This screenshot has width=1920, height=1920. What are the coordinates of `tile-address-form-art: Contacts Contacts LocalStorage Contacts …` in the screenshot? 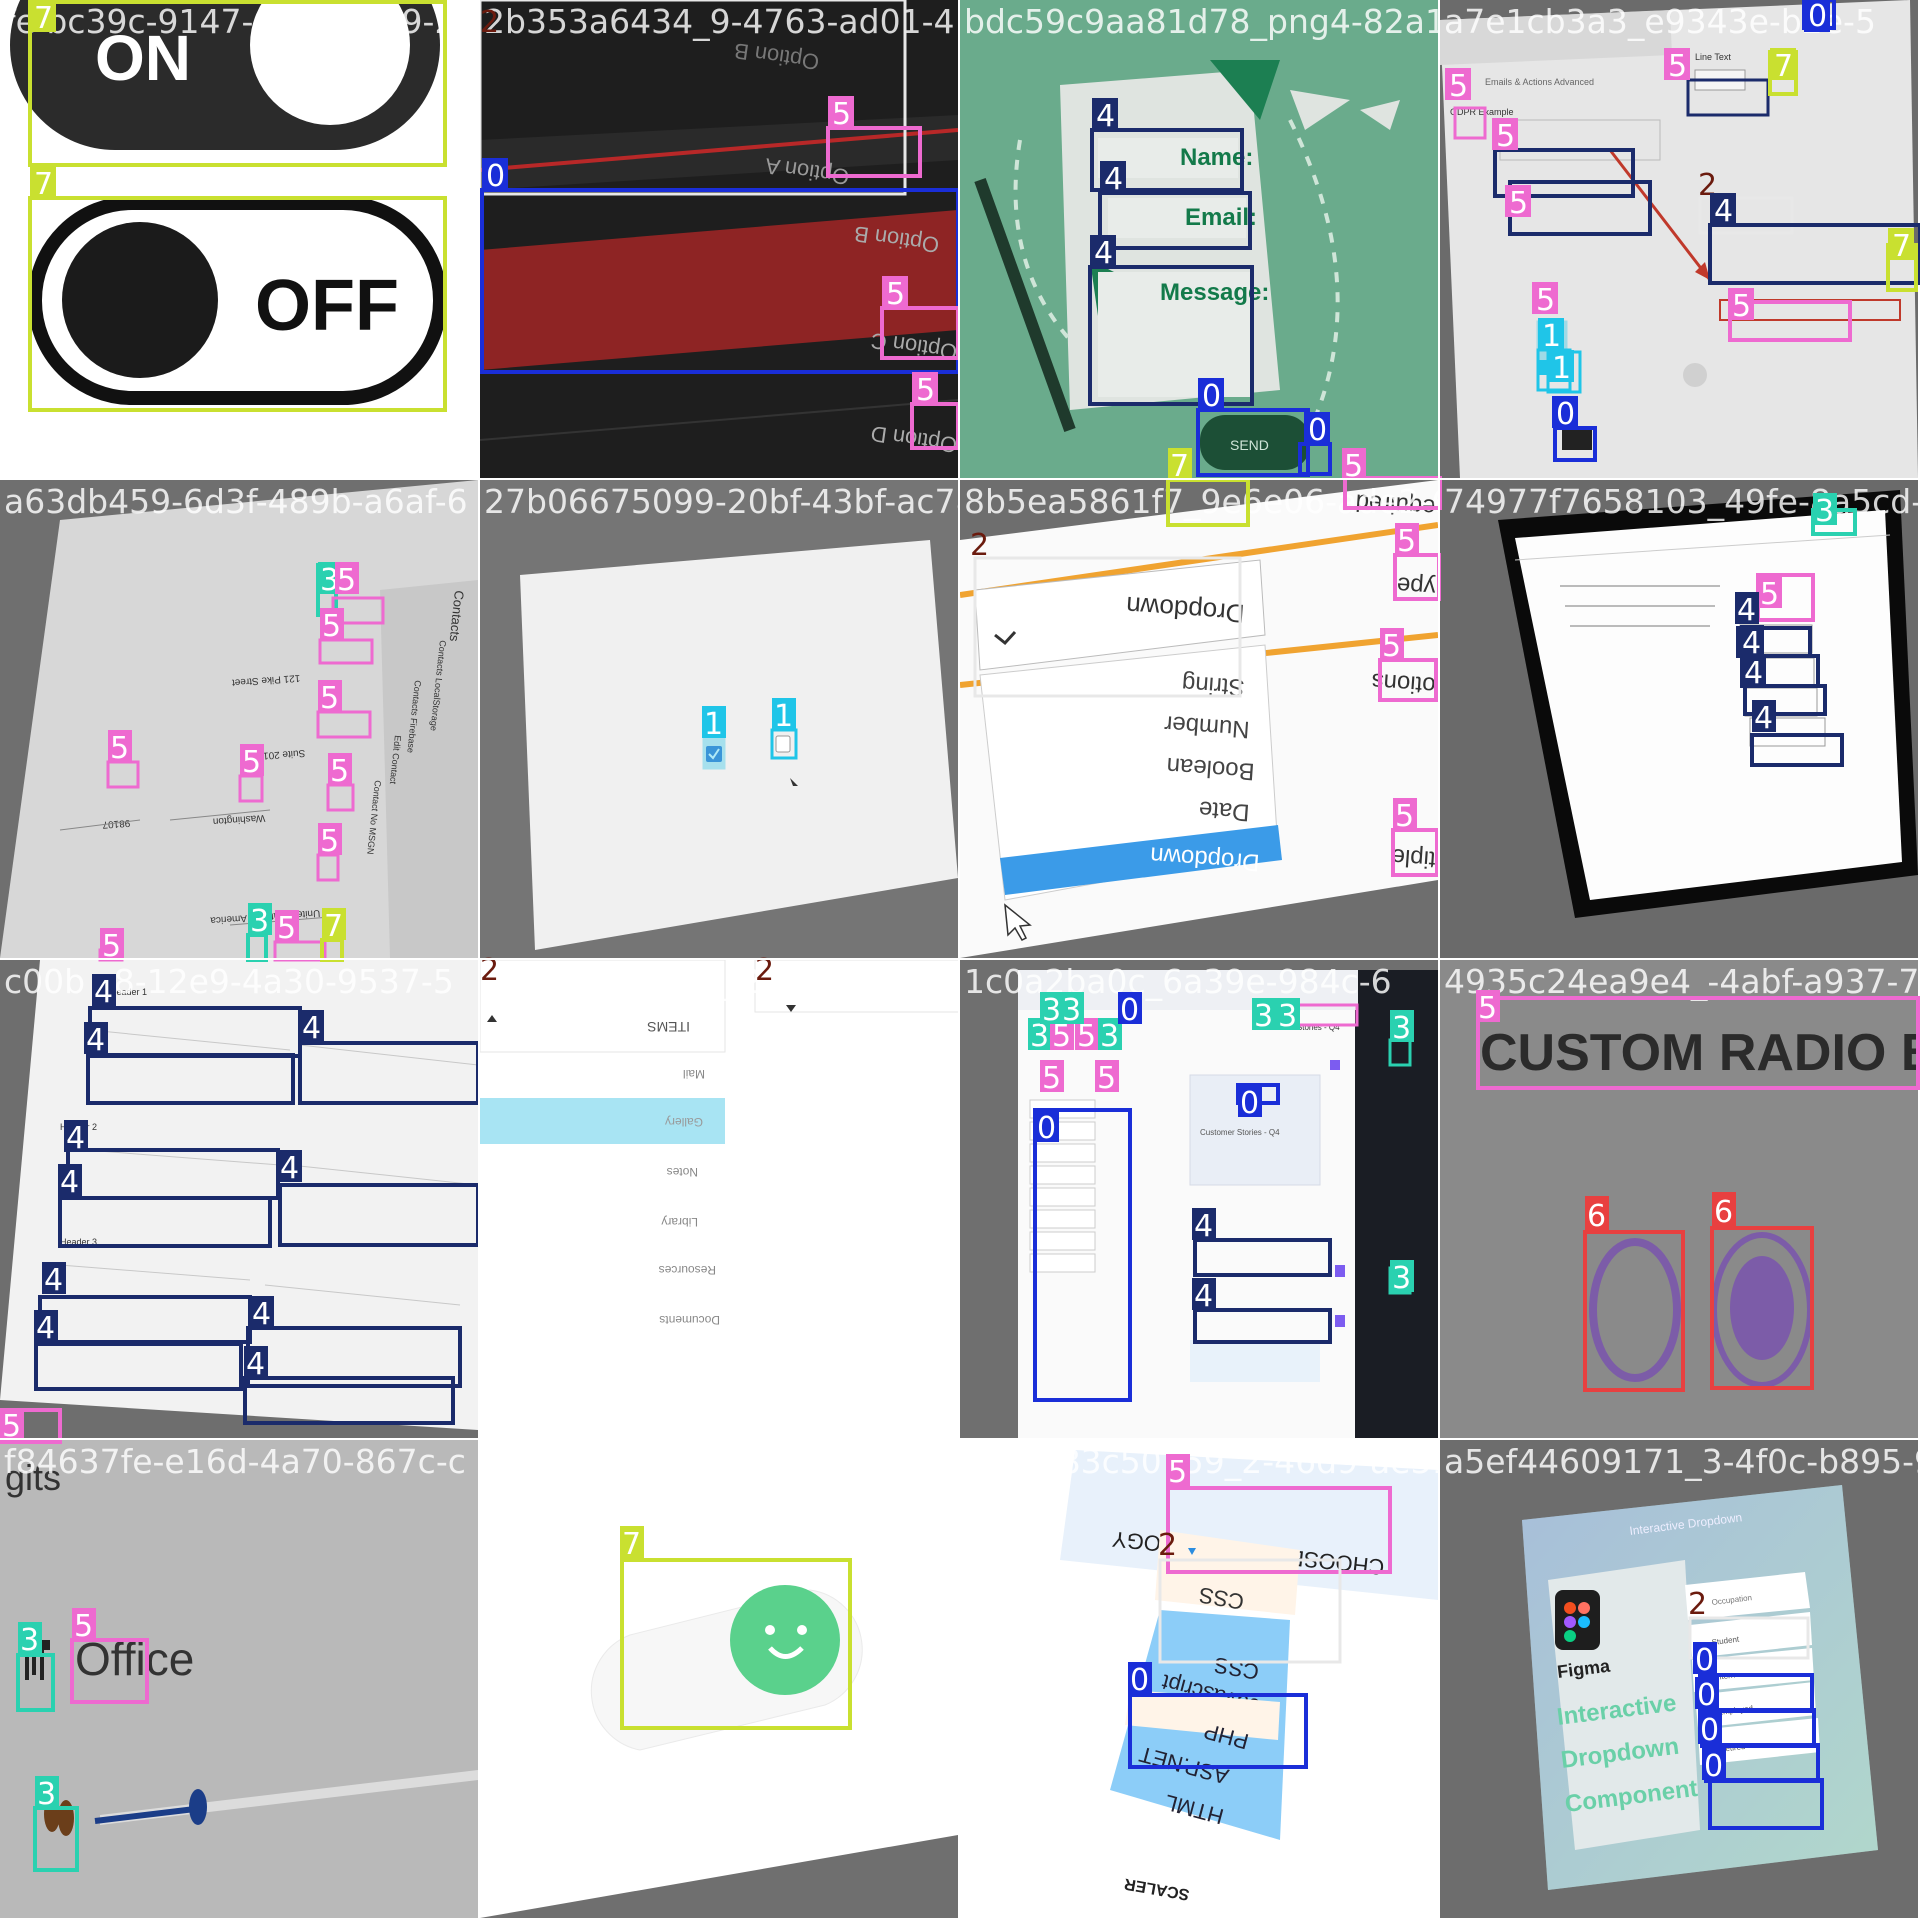 It's located at (239, 719).